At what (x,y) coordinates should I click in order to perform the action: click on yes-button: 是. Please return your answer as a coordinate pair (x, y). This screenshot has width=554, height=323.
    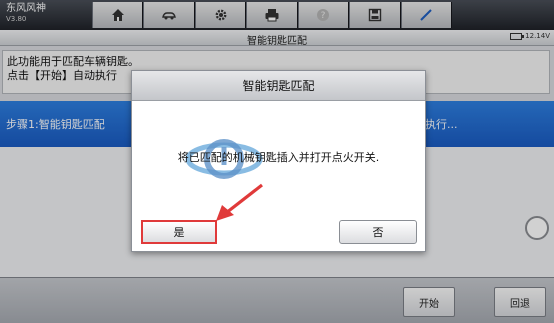
    Looking at the image, I should click on (179, 232).